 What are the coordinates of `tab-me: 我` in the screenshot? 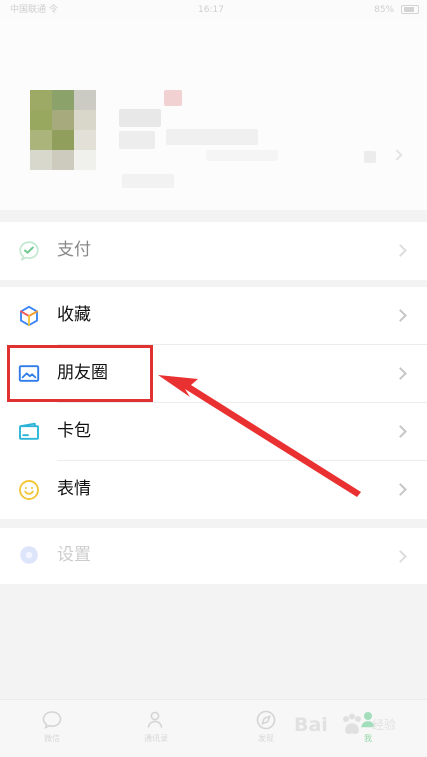 It's located at (368, 731).